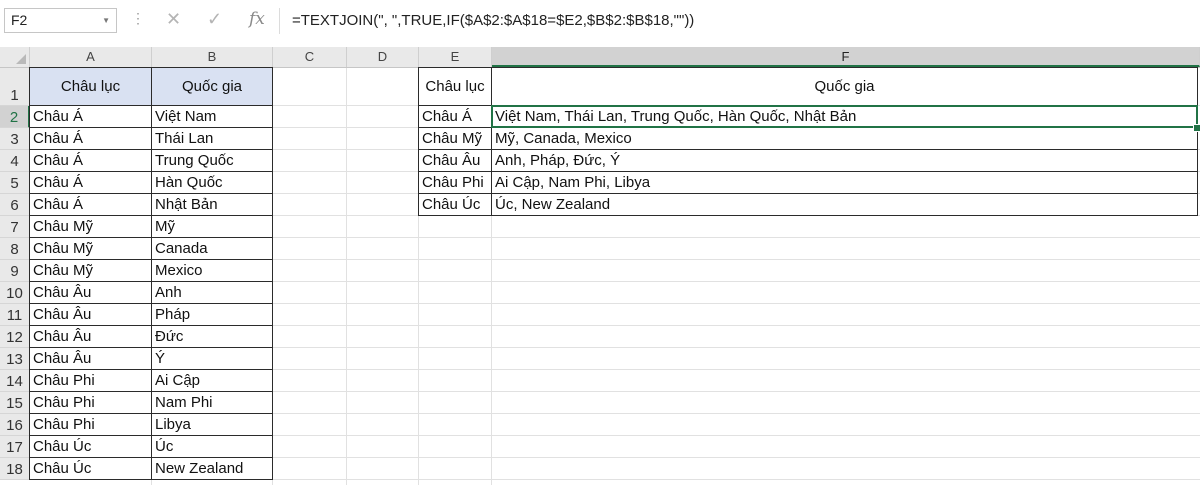 This screenshot has height=485, width=1200. What do you see at coordinates (212, 57) in the screenshot?
I see `column-header-b: B` at bounding box center [212, 57].